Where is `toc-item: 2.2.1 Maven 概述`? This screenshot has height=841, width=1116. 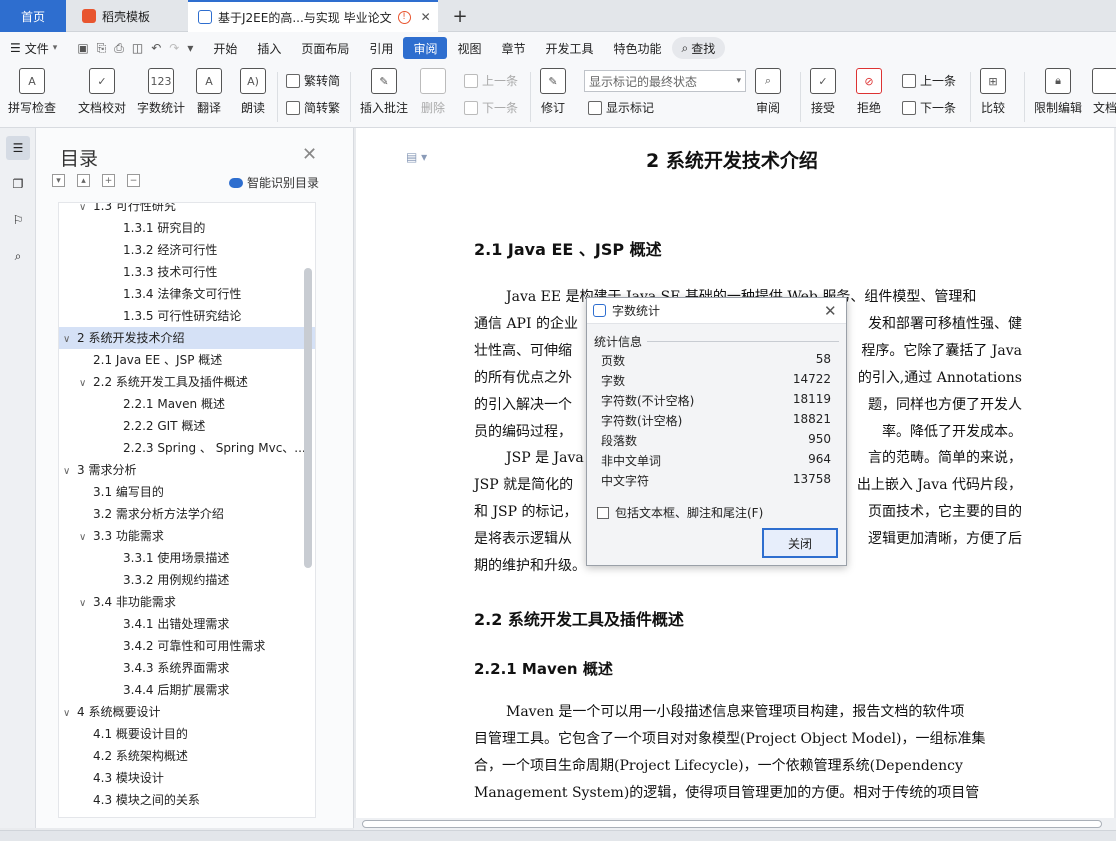 toc-item: 2.2.1 Maven 概述 is located at coordinates (187, 404).